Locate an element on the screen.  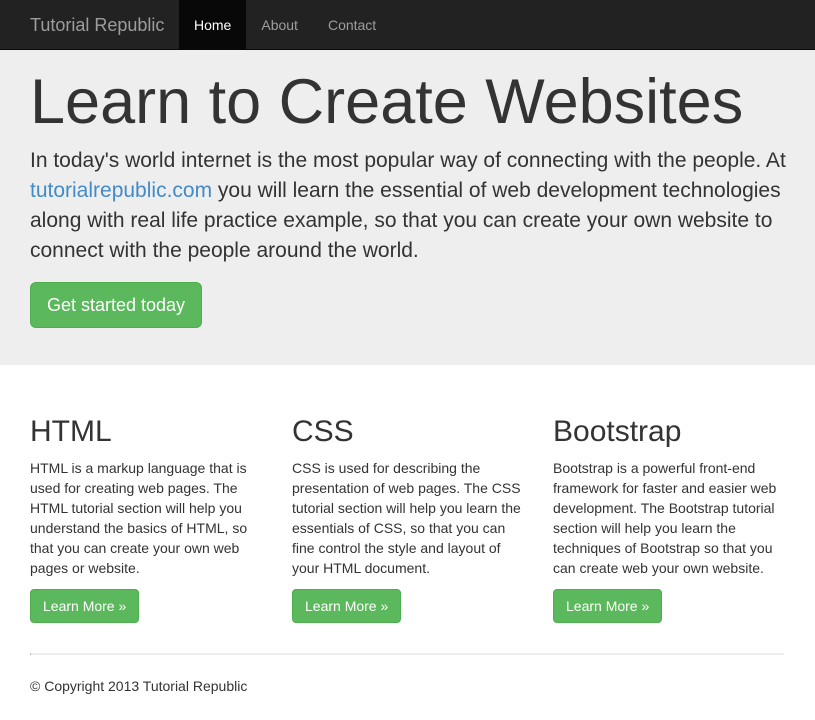
nav-menu: Home About Contact is located at coordinates (285, 25).